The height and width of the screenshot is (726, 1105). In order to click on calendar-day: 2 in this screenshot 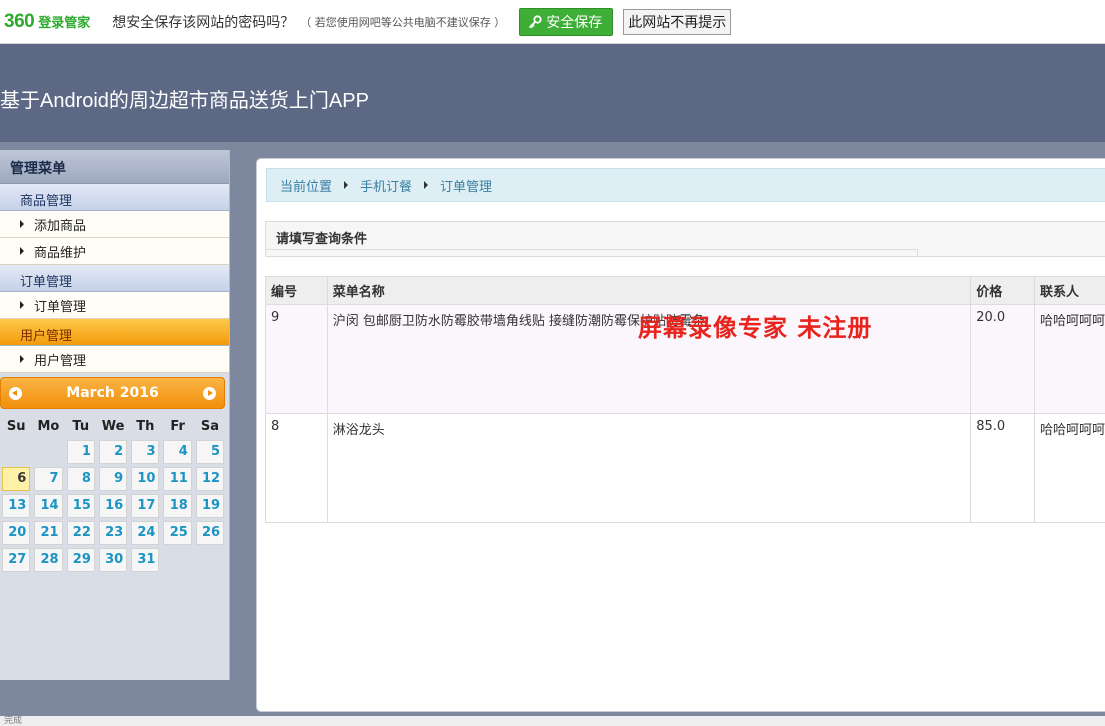, I will do `click(113, 452)`.